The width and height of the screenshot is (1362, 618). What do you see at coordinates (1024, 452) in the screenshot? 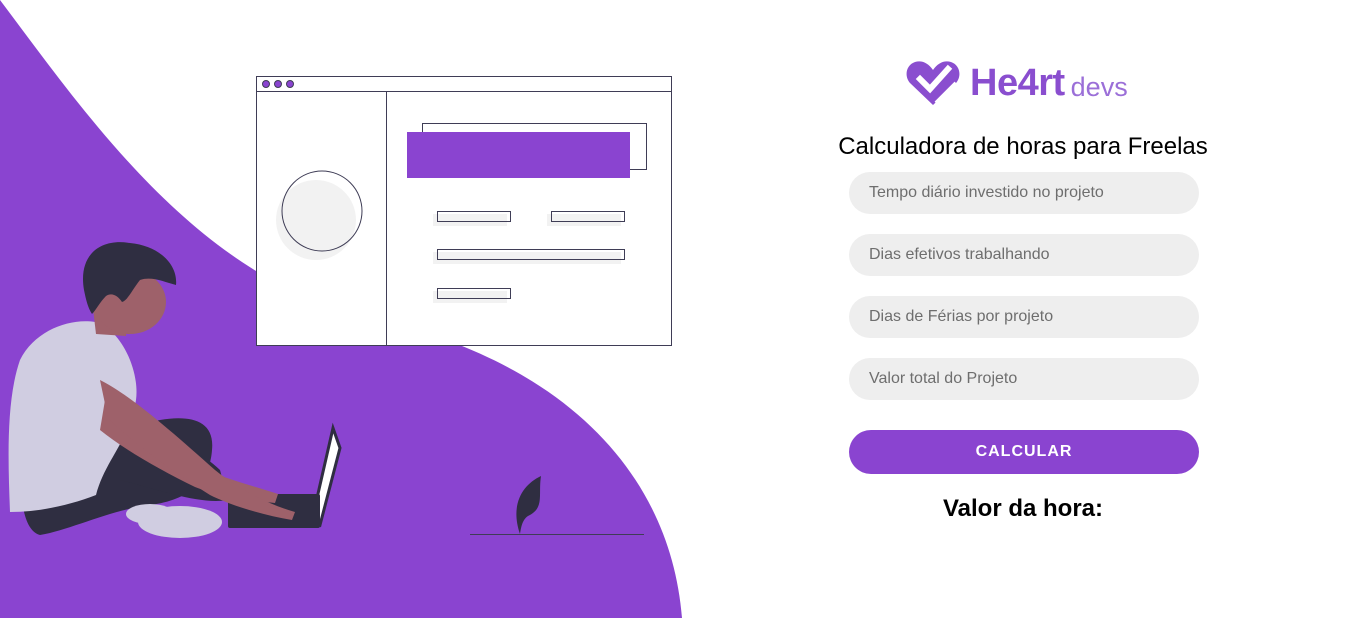
I see `calculate-button: CALCULAR` at bounding box center [1024, 452].